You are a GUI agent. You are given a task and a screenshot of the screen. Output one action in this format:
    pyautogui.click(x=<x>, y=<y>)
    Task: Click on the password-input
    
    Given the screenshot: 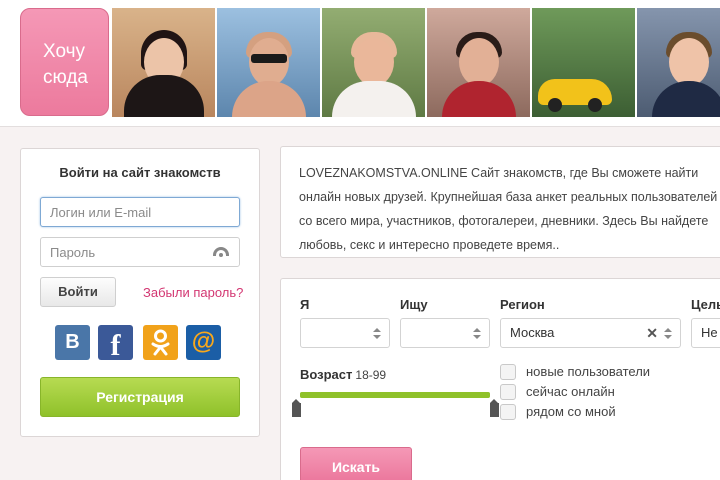 What is the action you would take?
    pyautogui.click(x=140, y=252)
    